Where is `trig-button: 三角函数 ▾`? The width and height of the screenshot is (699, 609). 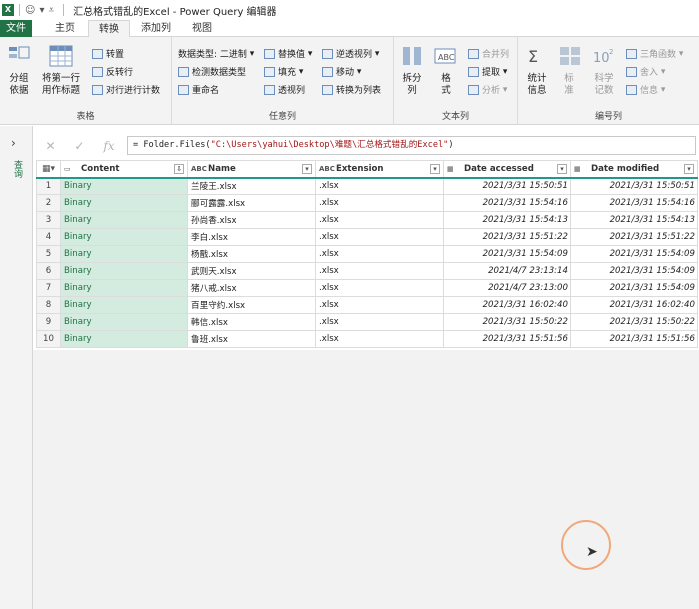 trig-button: 三角函数 ▾ is located at coordinates (654, 53).